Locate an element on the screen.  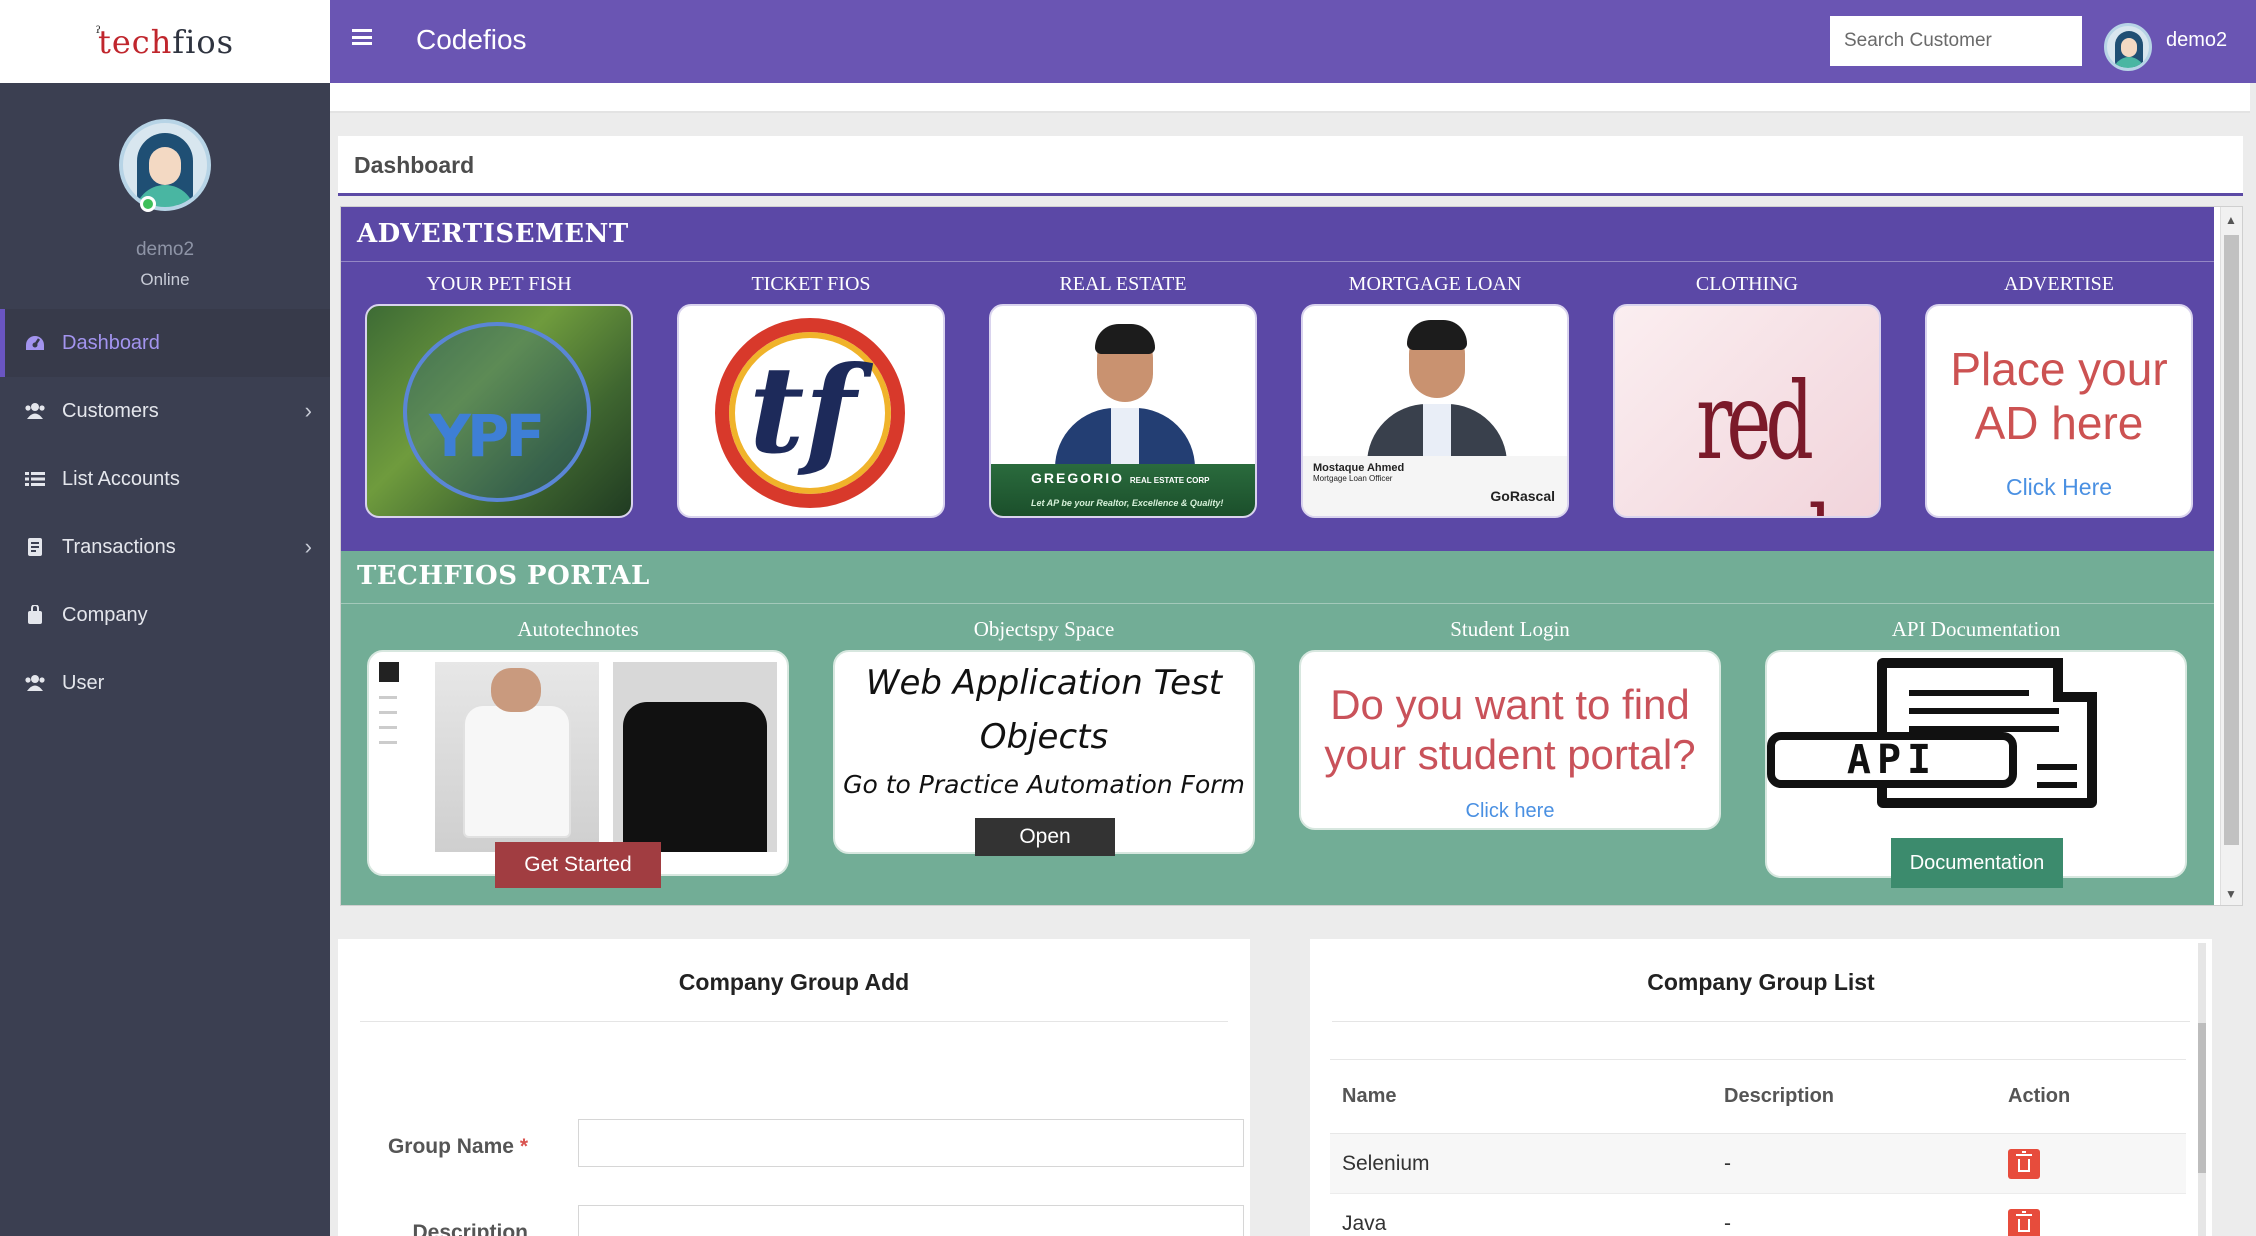
sidebar-item-company: Company is located at coordinates (165, 615).